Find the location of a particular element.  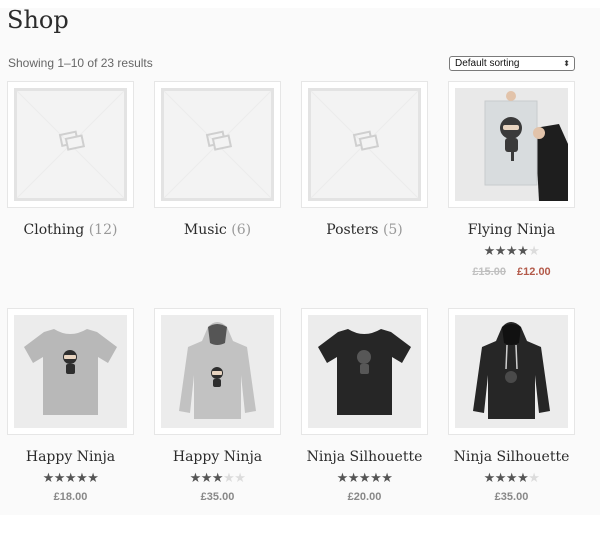

grey-hoodie-image is located at coordinates (217, 371).